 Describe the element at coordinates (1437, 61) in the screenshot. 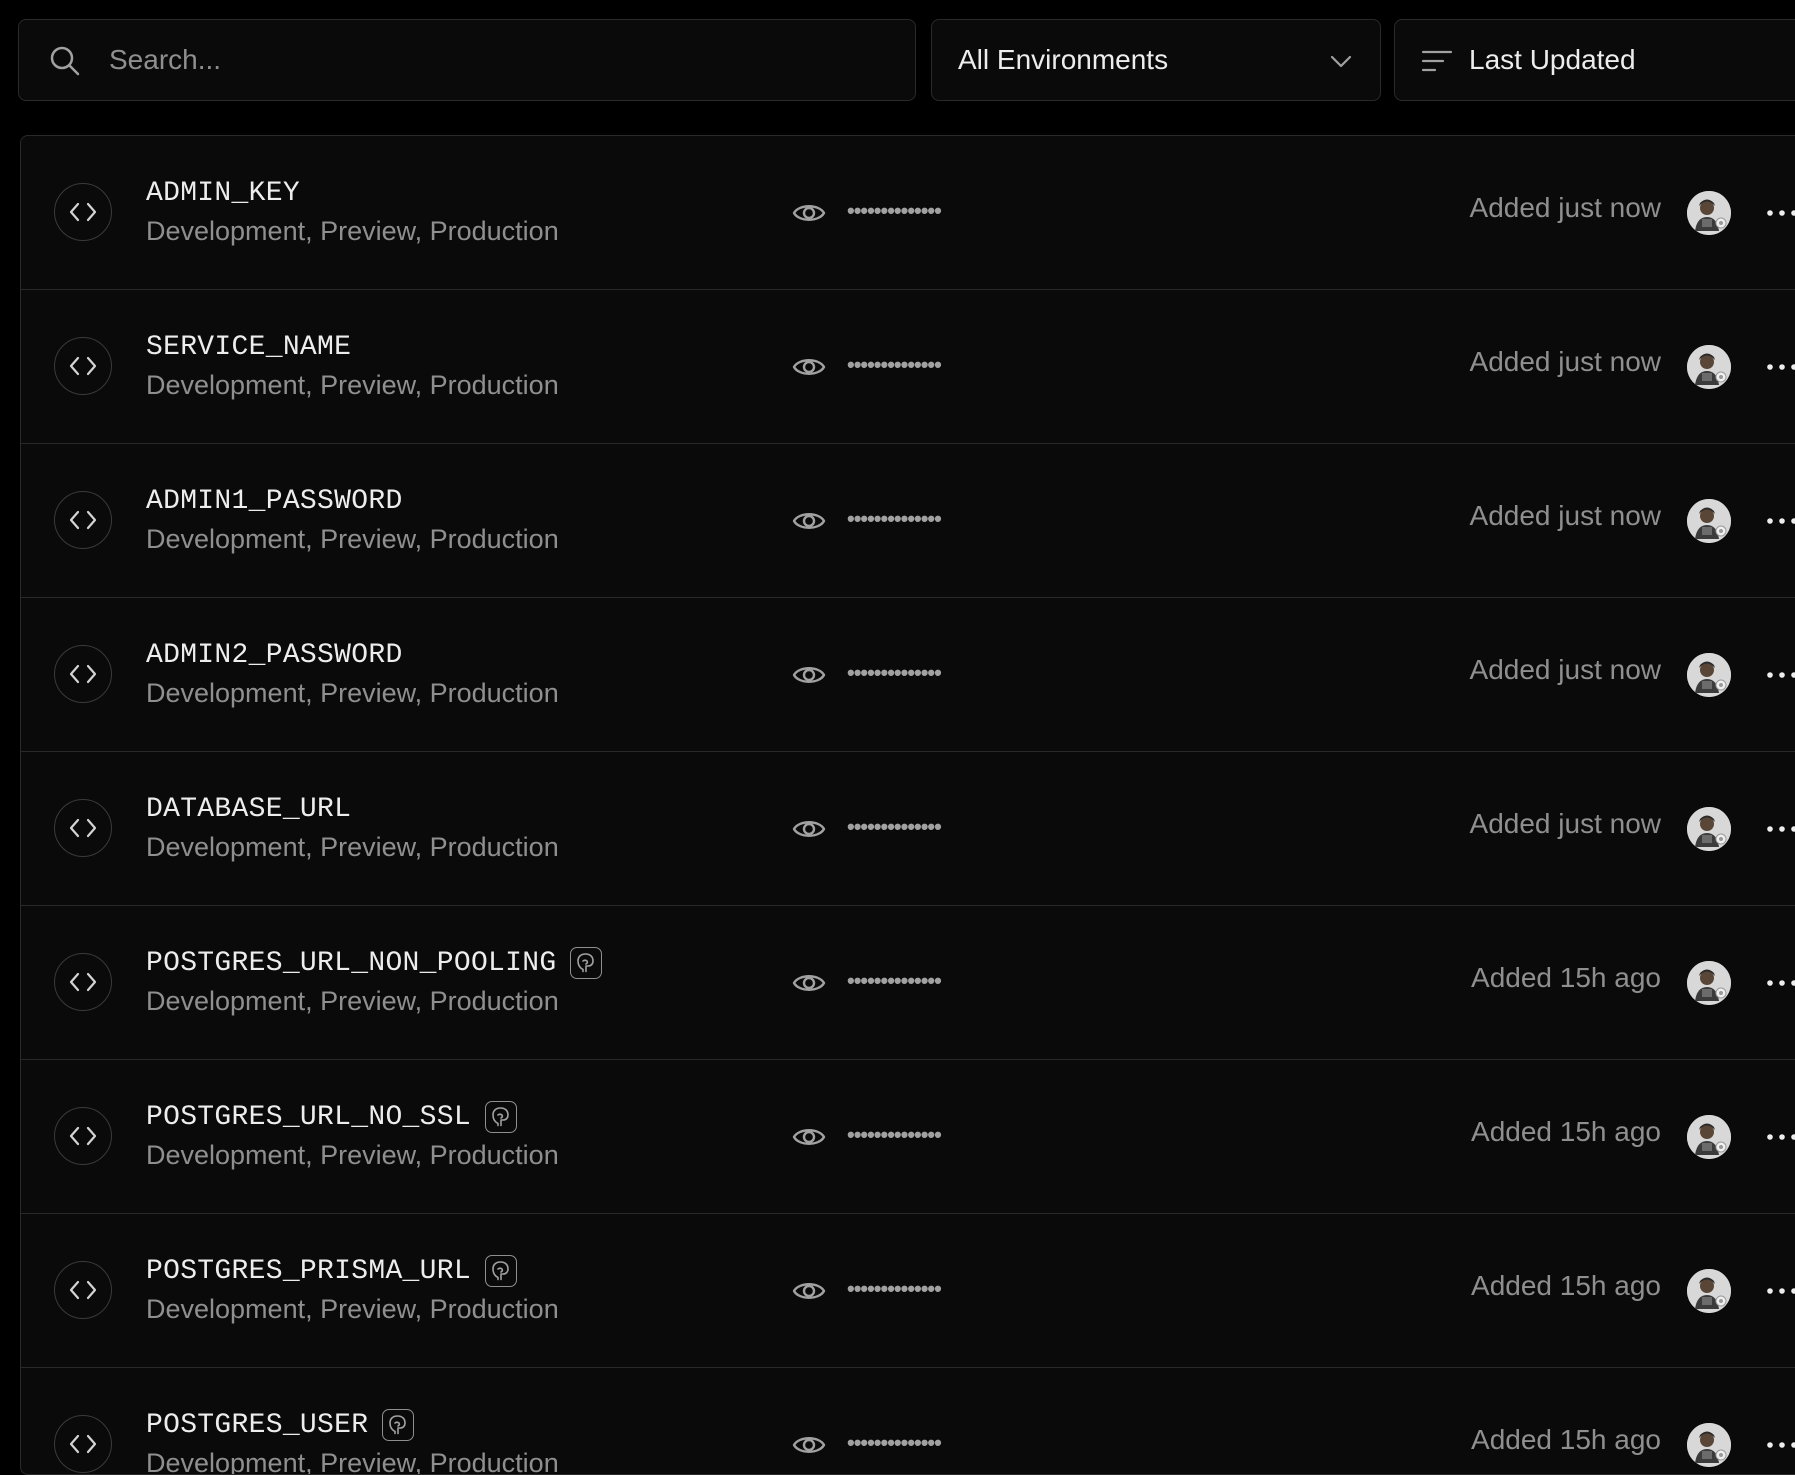

I see `sort-lines-icon` at that location.